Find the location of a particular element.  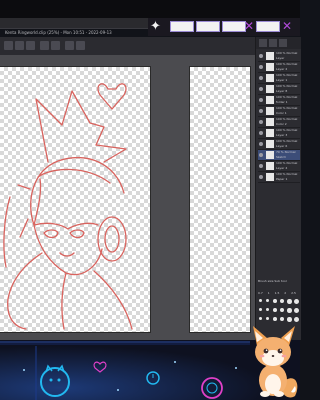

redo-icon is located at coordinates (55, 45).